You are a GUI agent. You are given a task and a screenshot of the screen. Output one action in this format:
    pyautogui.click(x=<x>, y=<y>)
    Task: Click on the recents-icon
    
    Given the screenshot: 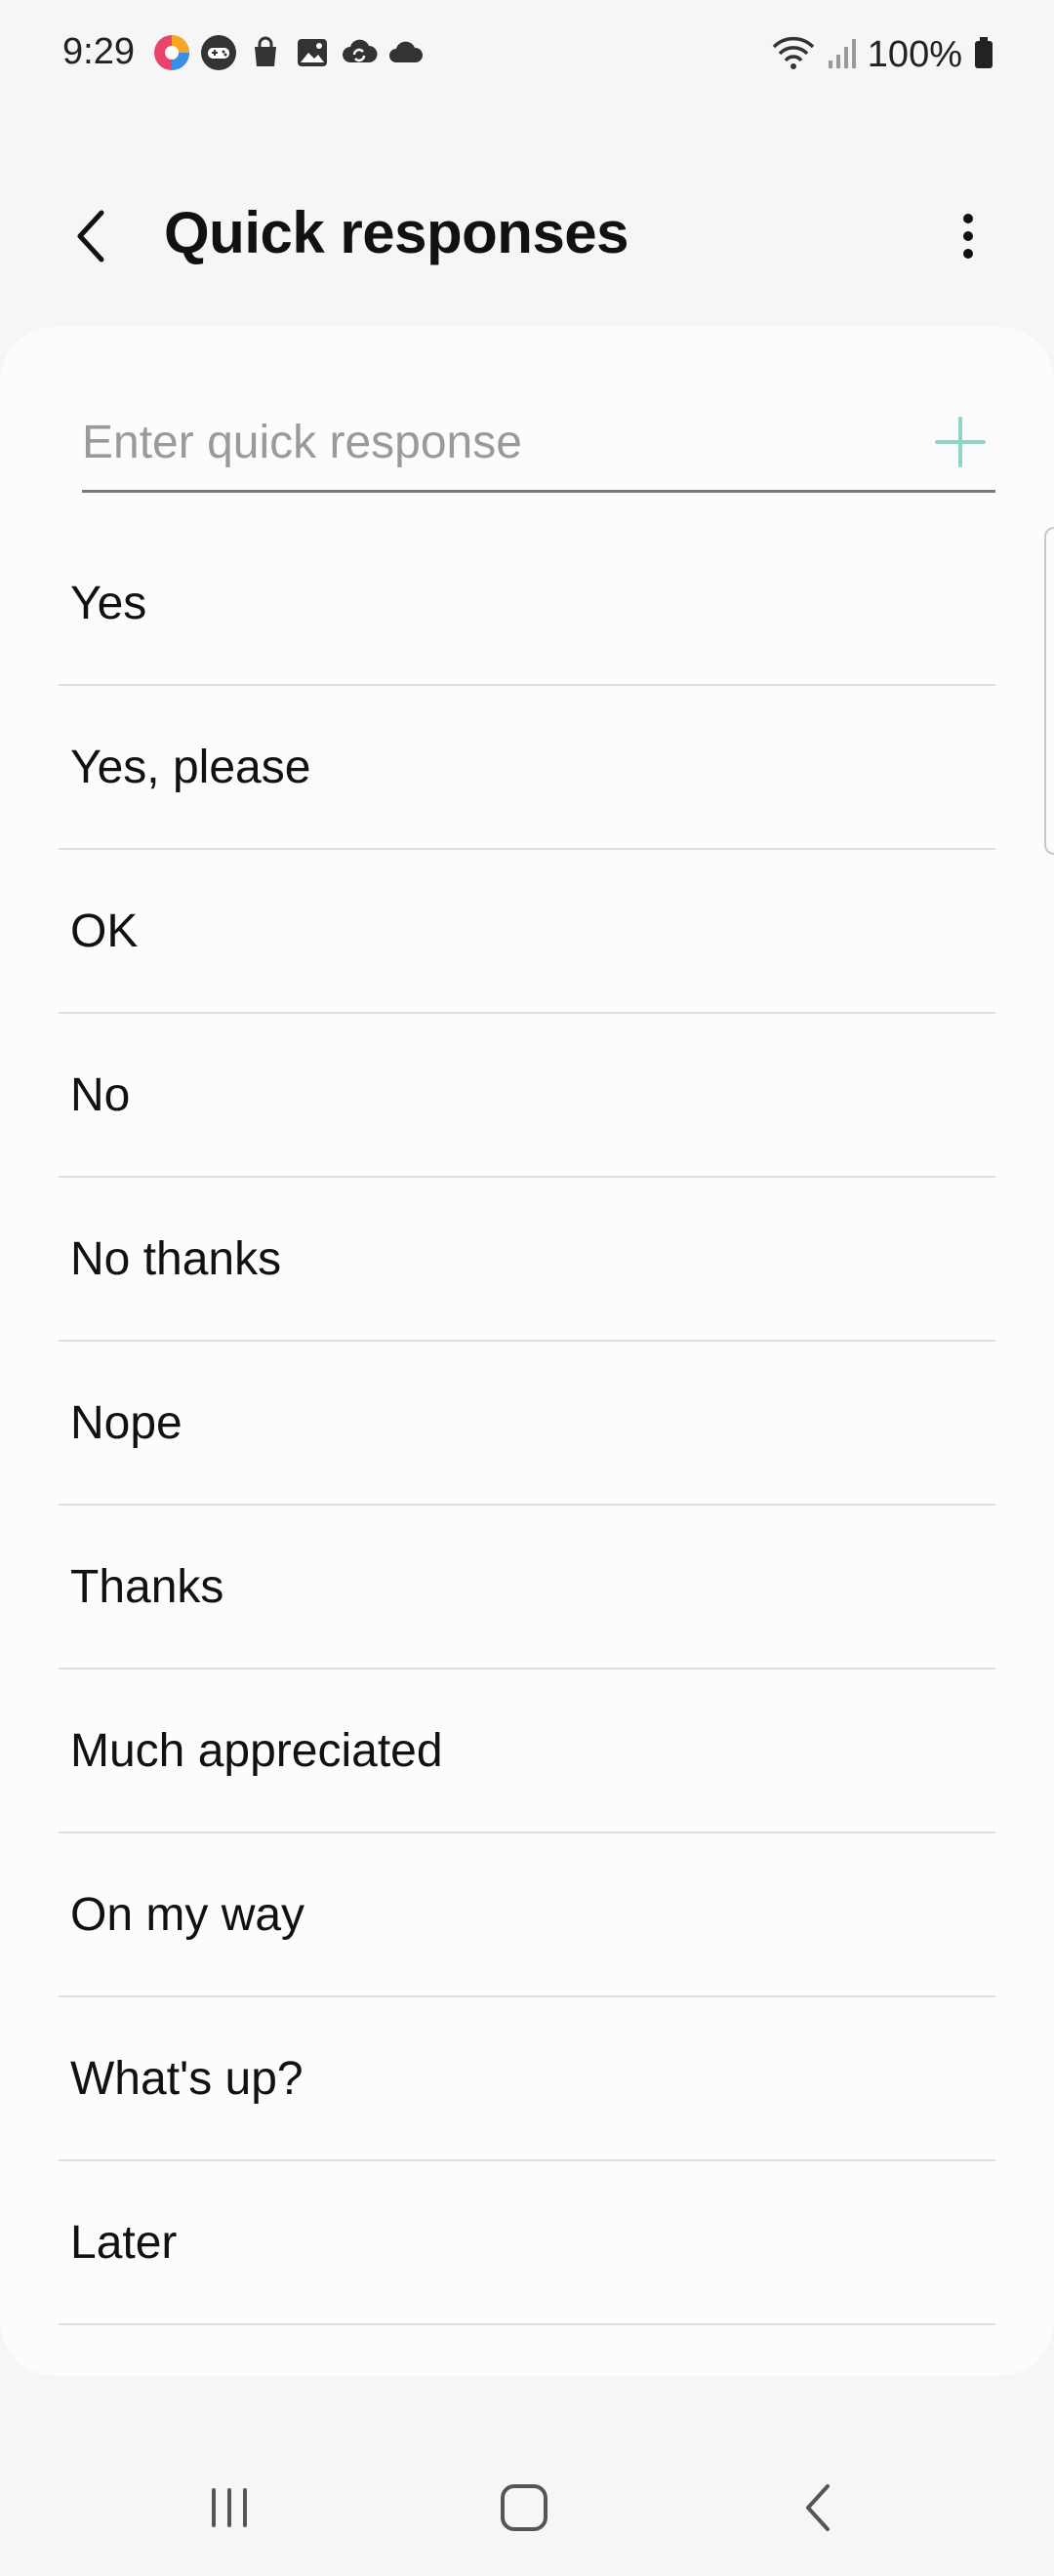 What is the action you would take?
    pyautogui.click(x=229, y=2507)
    